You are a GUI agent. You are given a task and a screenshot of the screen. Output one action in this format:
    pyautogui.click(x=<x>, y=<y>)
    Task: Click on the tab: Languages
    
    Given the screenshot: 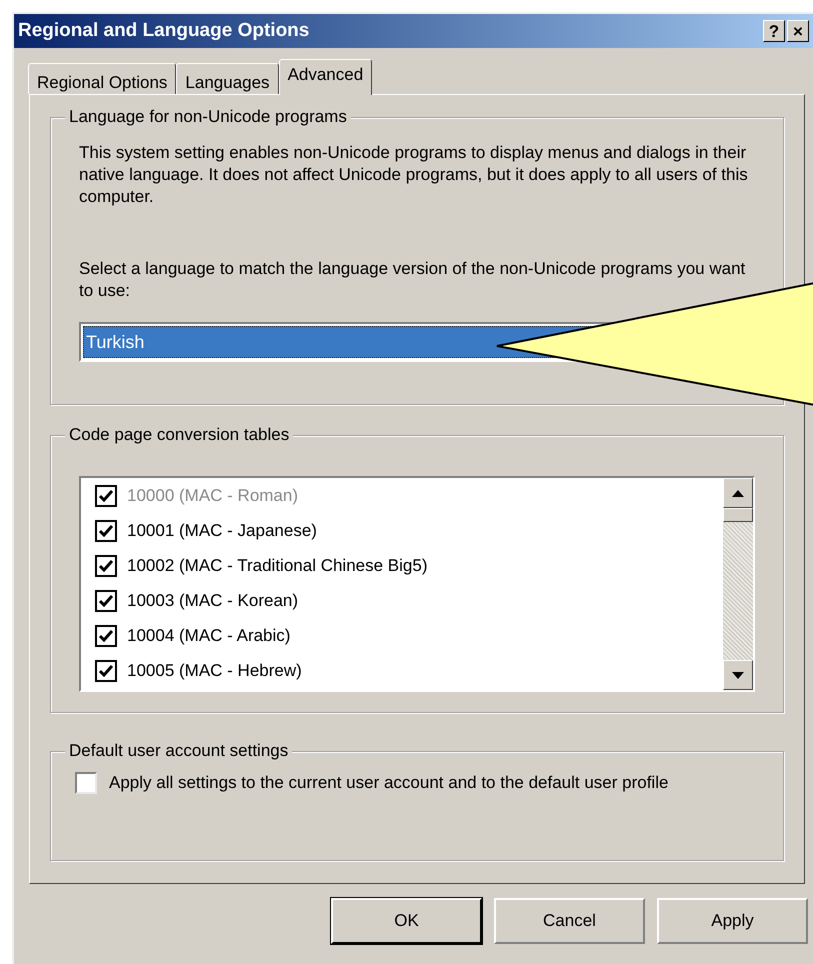 What is the action you would take?
    pyautogui.click(x=227, y=78)
    